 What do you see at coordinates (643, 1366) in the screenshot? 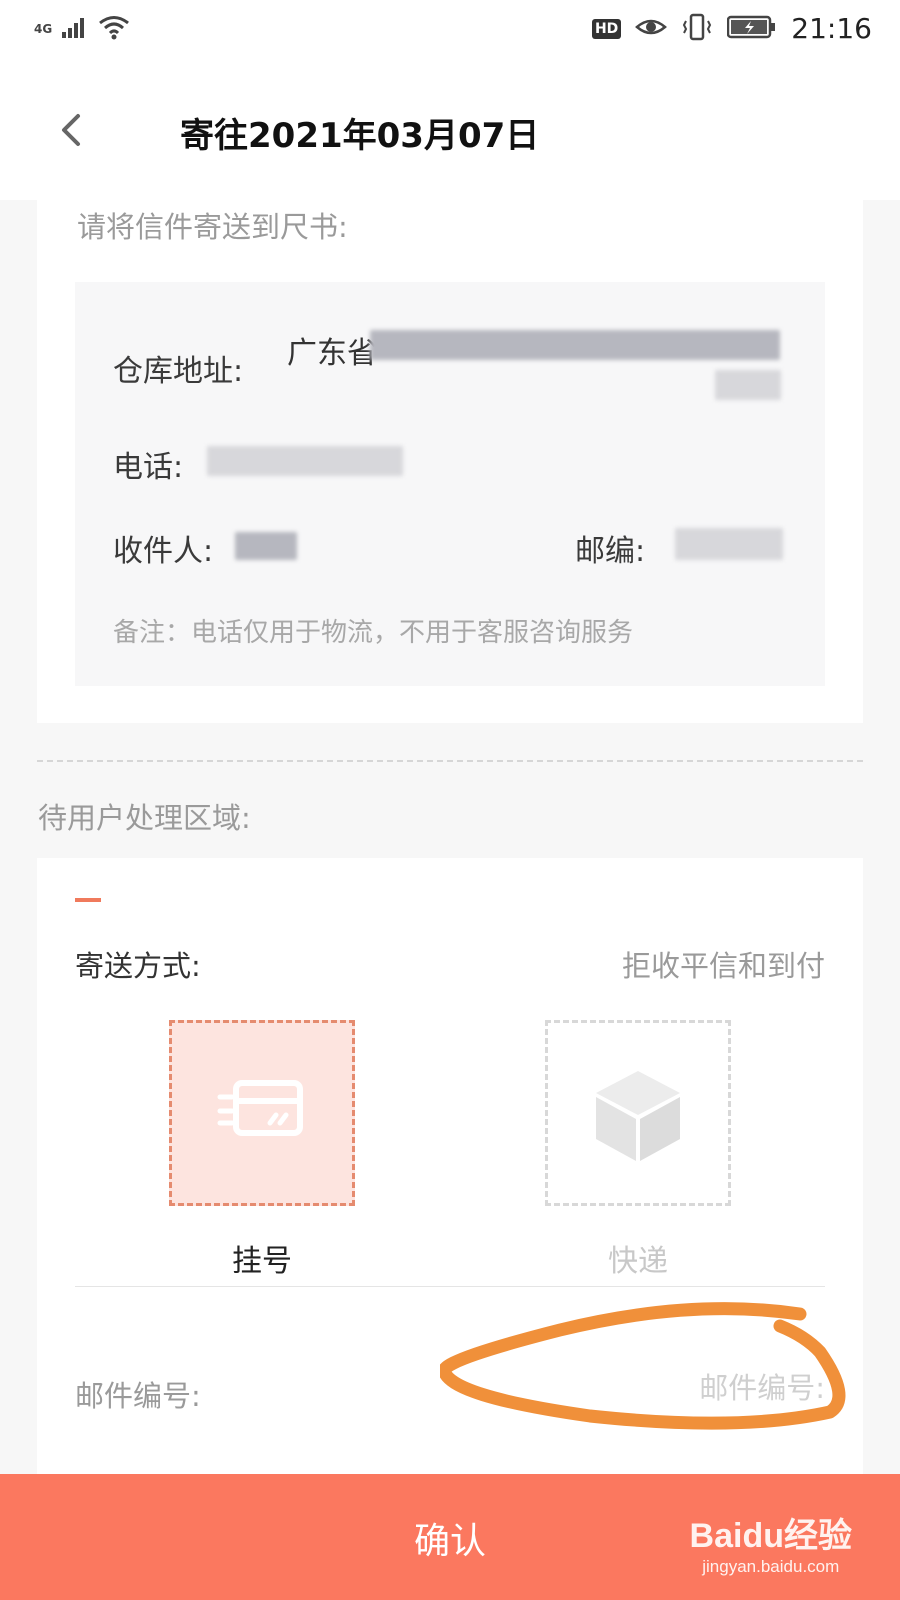
I see `annotation-circle` at bounding box center [643, 1366].